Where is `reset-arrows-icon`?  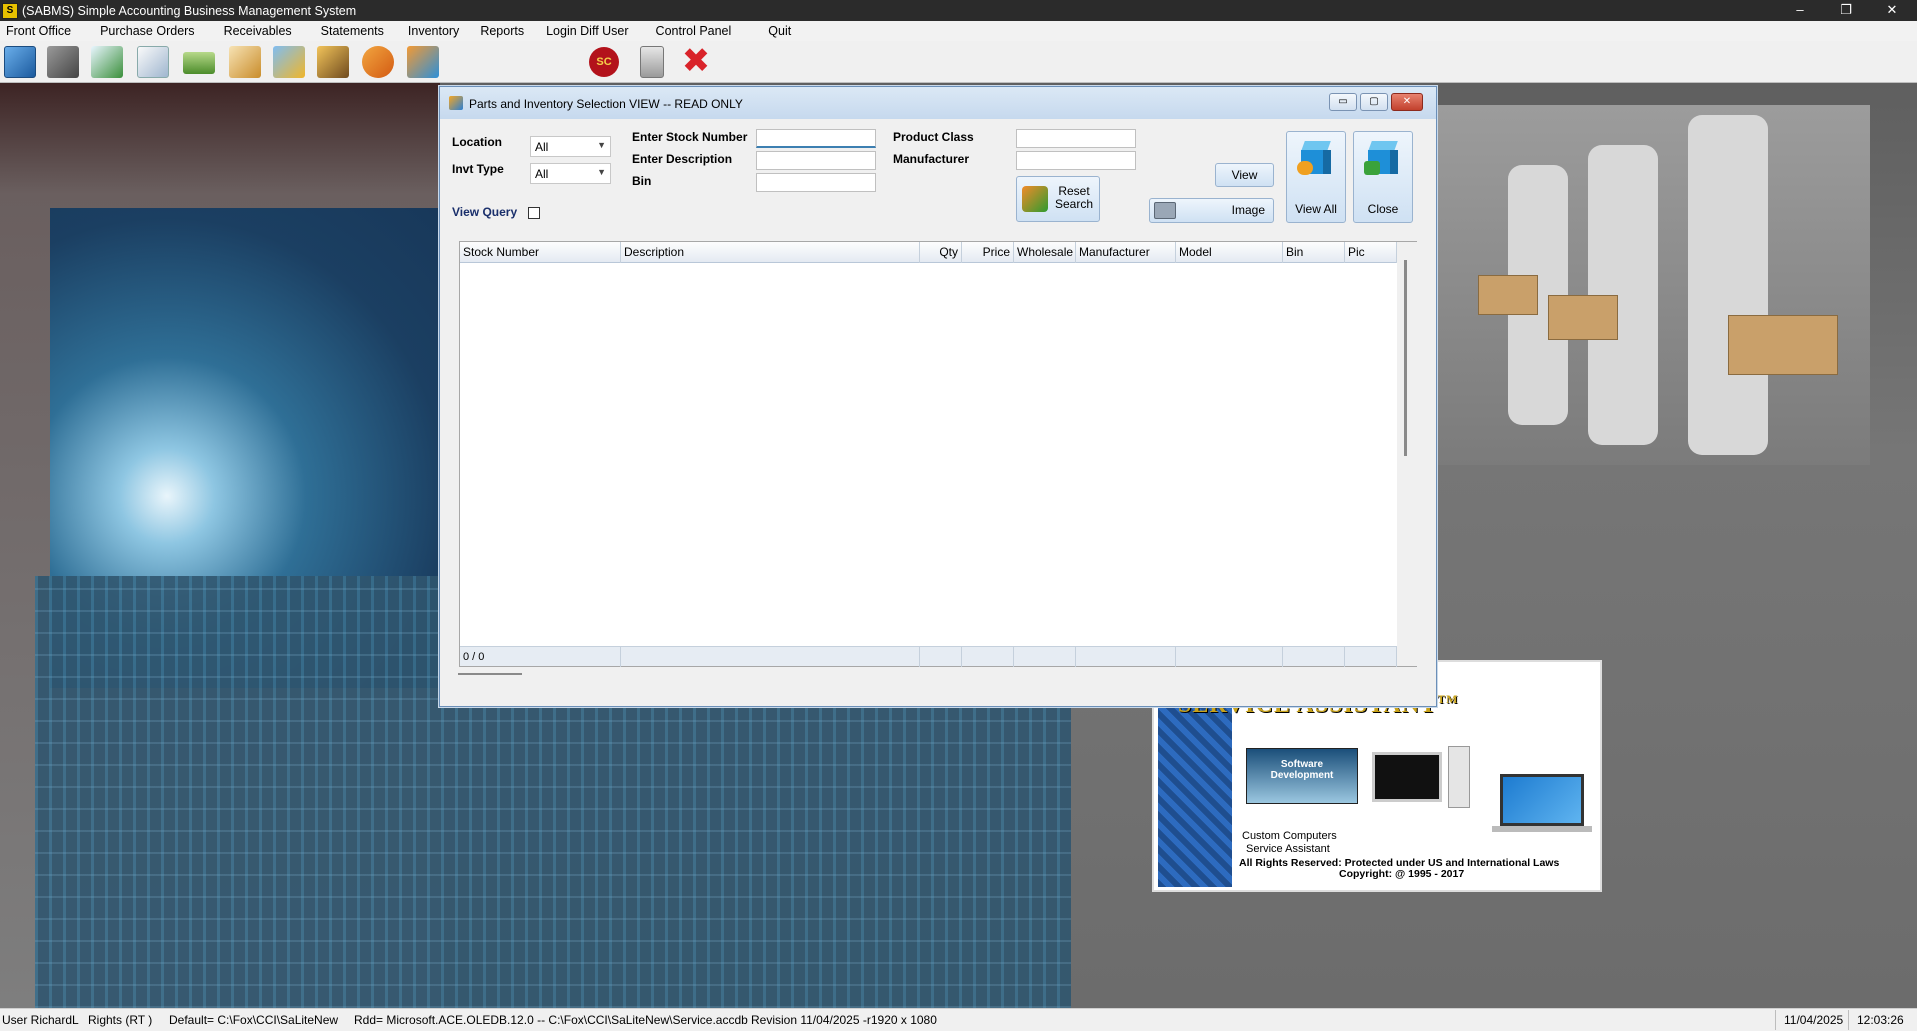 reset-arrows-icon is located at coordinates (1035, 199).